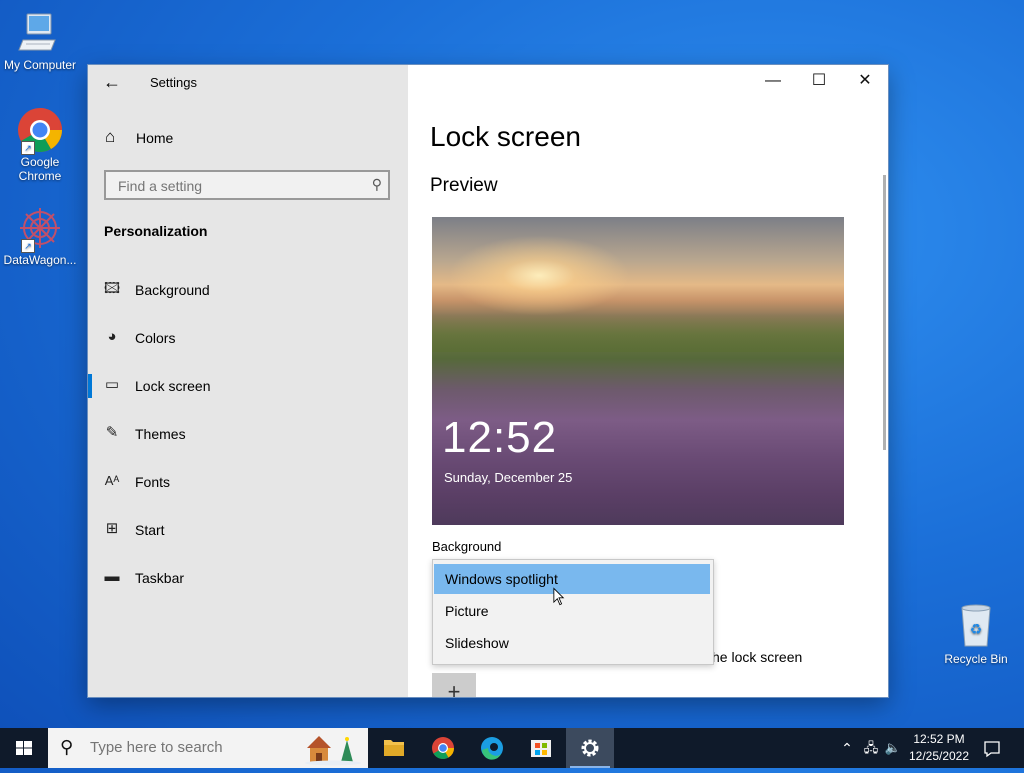  Describe the element at coordinates (248, 290) in the screenshot. I see `nav-item-background: 🖾 Background` at that location.